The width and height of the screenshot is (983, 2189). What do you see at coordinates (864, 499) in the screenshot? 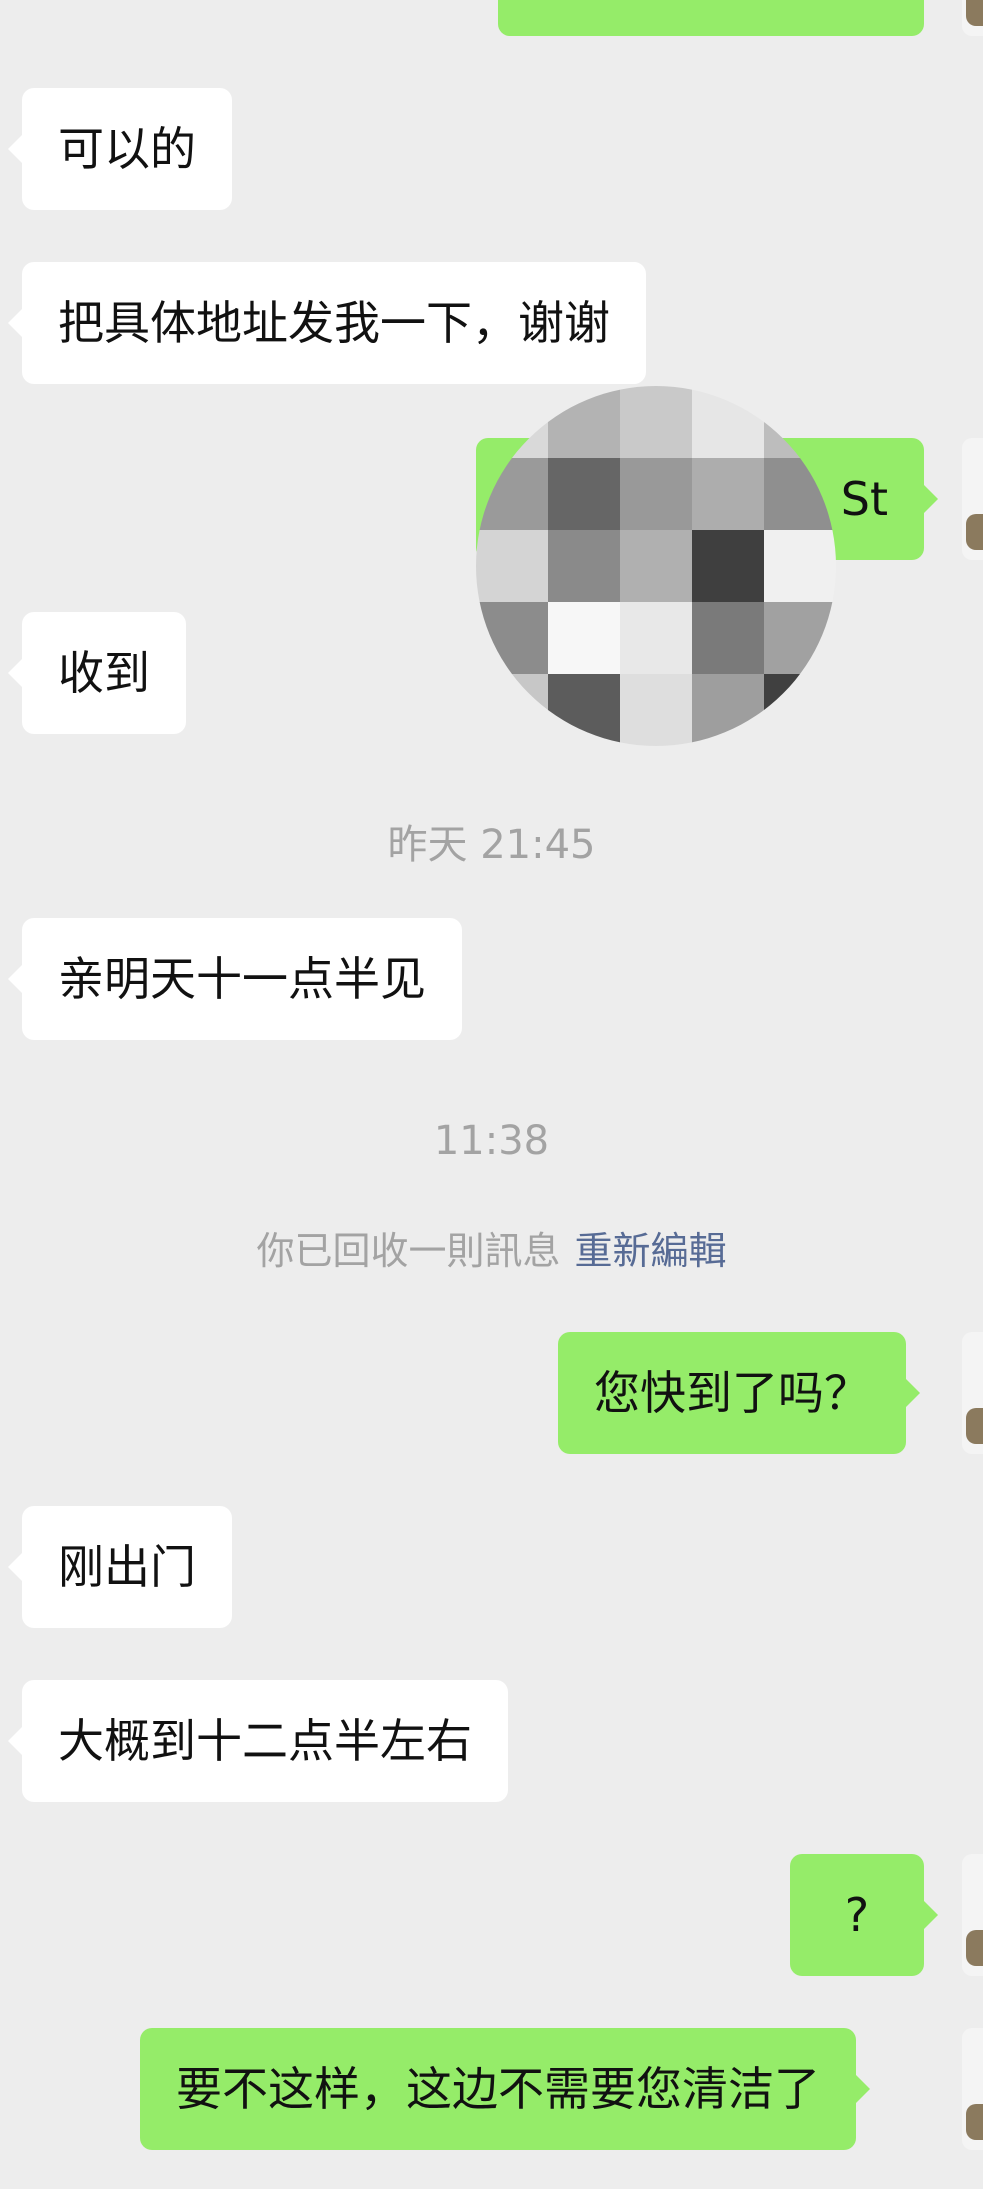
I see `message-text: St` at bounding box center [864, 499].